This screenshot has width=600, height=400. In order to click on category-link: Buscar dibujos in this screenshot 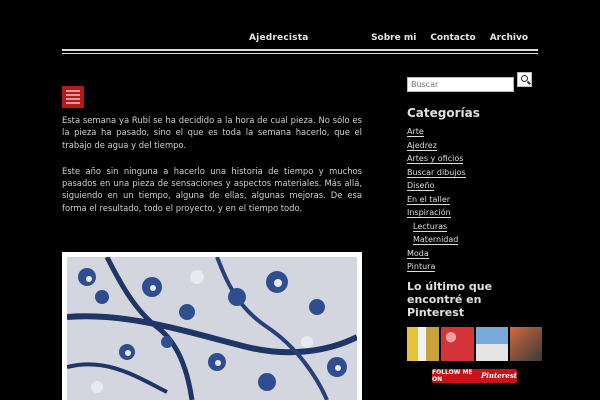, I will do `click(474, 173)`.